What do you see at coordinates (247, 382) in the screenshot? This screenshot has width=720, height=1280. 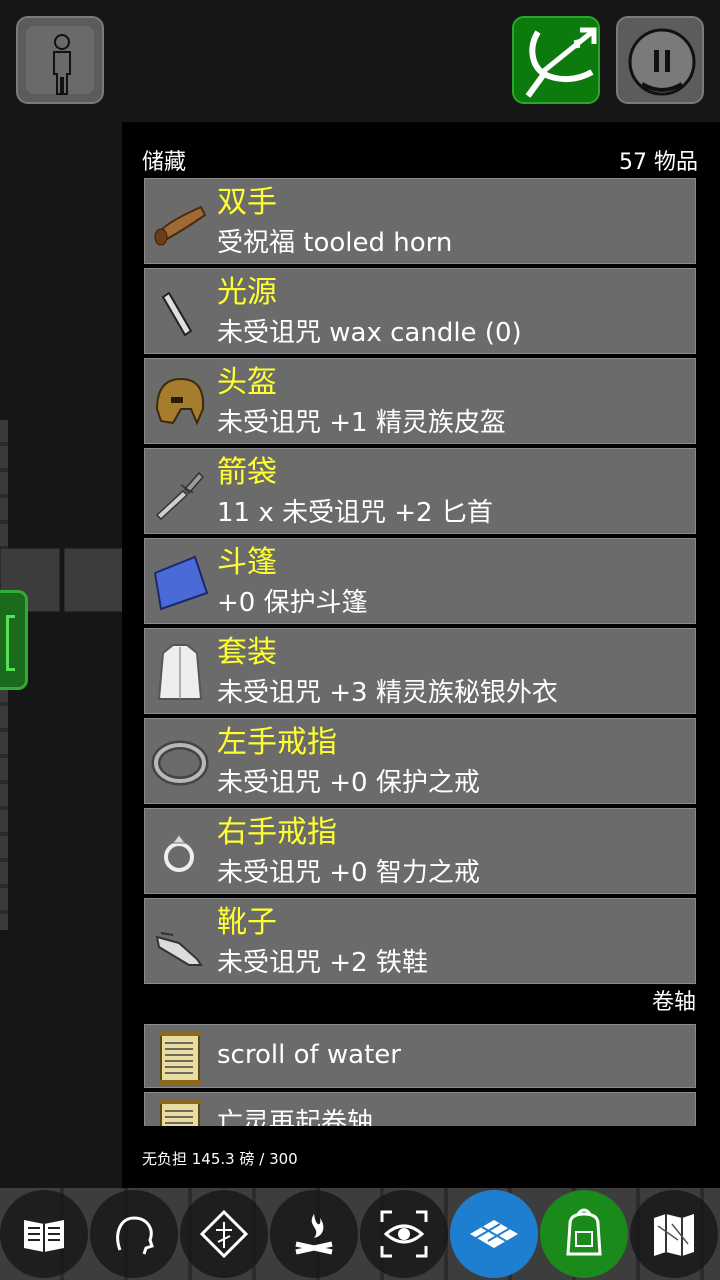 I see `slot-label: 头盔` at bounding box center [247, 382].